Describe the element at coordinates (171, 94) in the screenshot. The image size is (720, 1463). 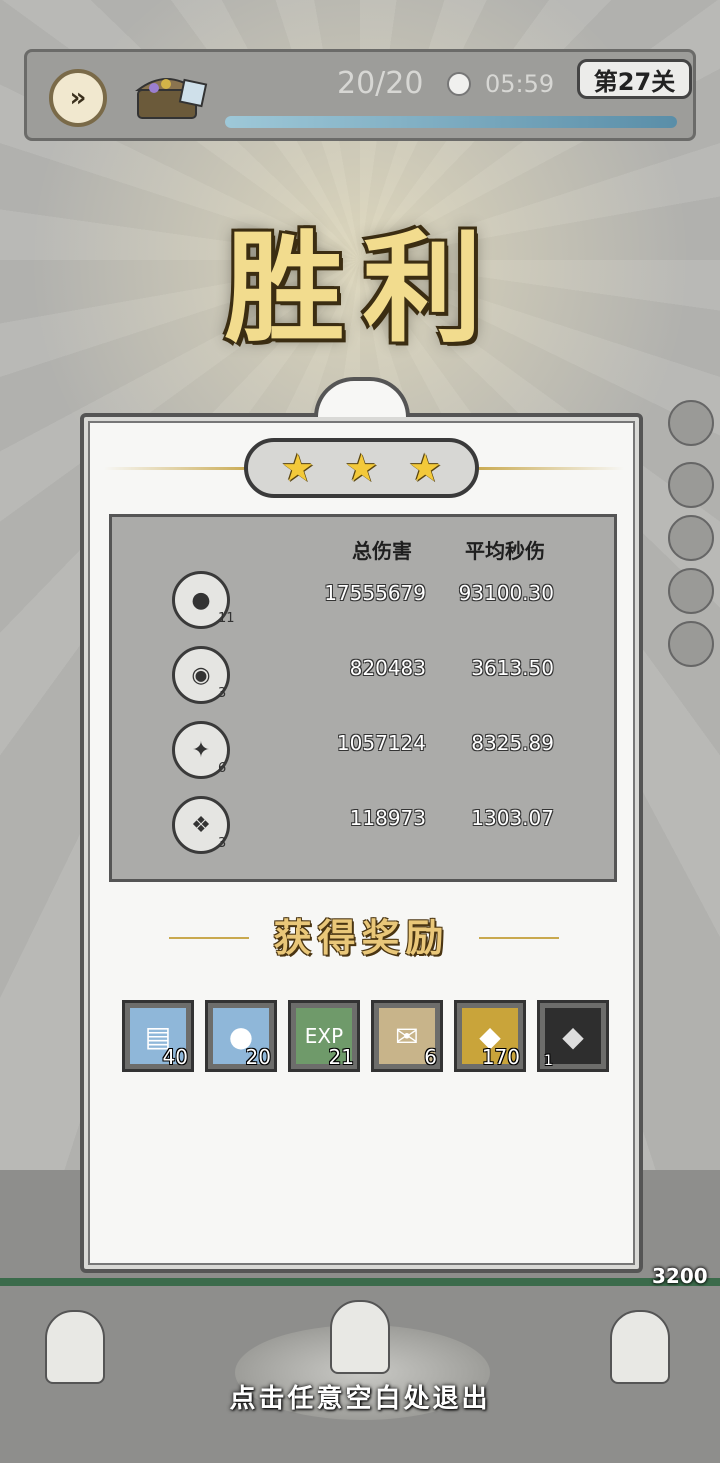
I see `treasure-chest-icon` at that location.